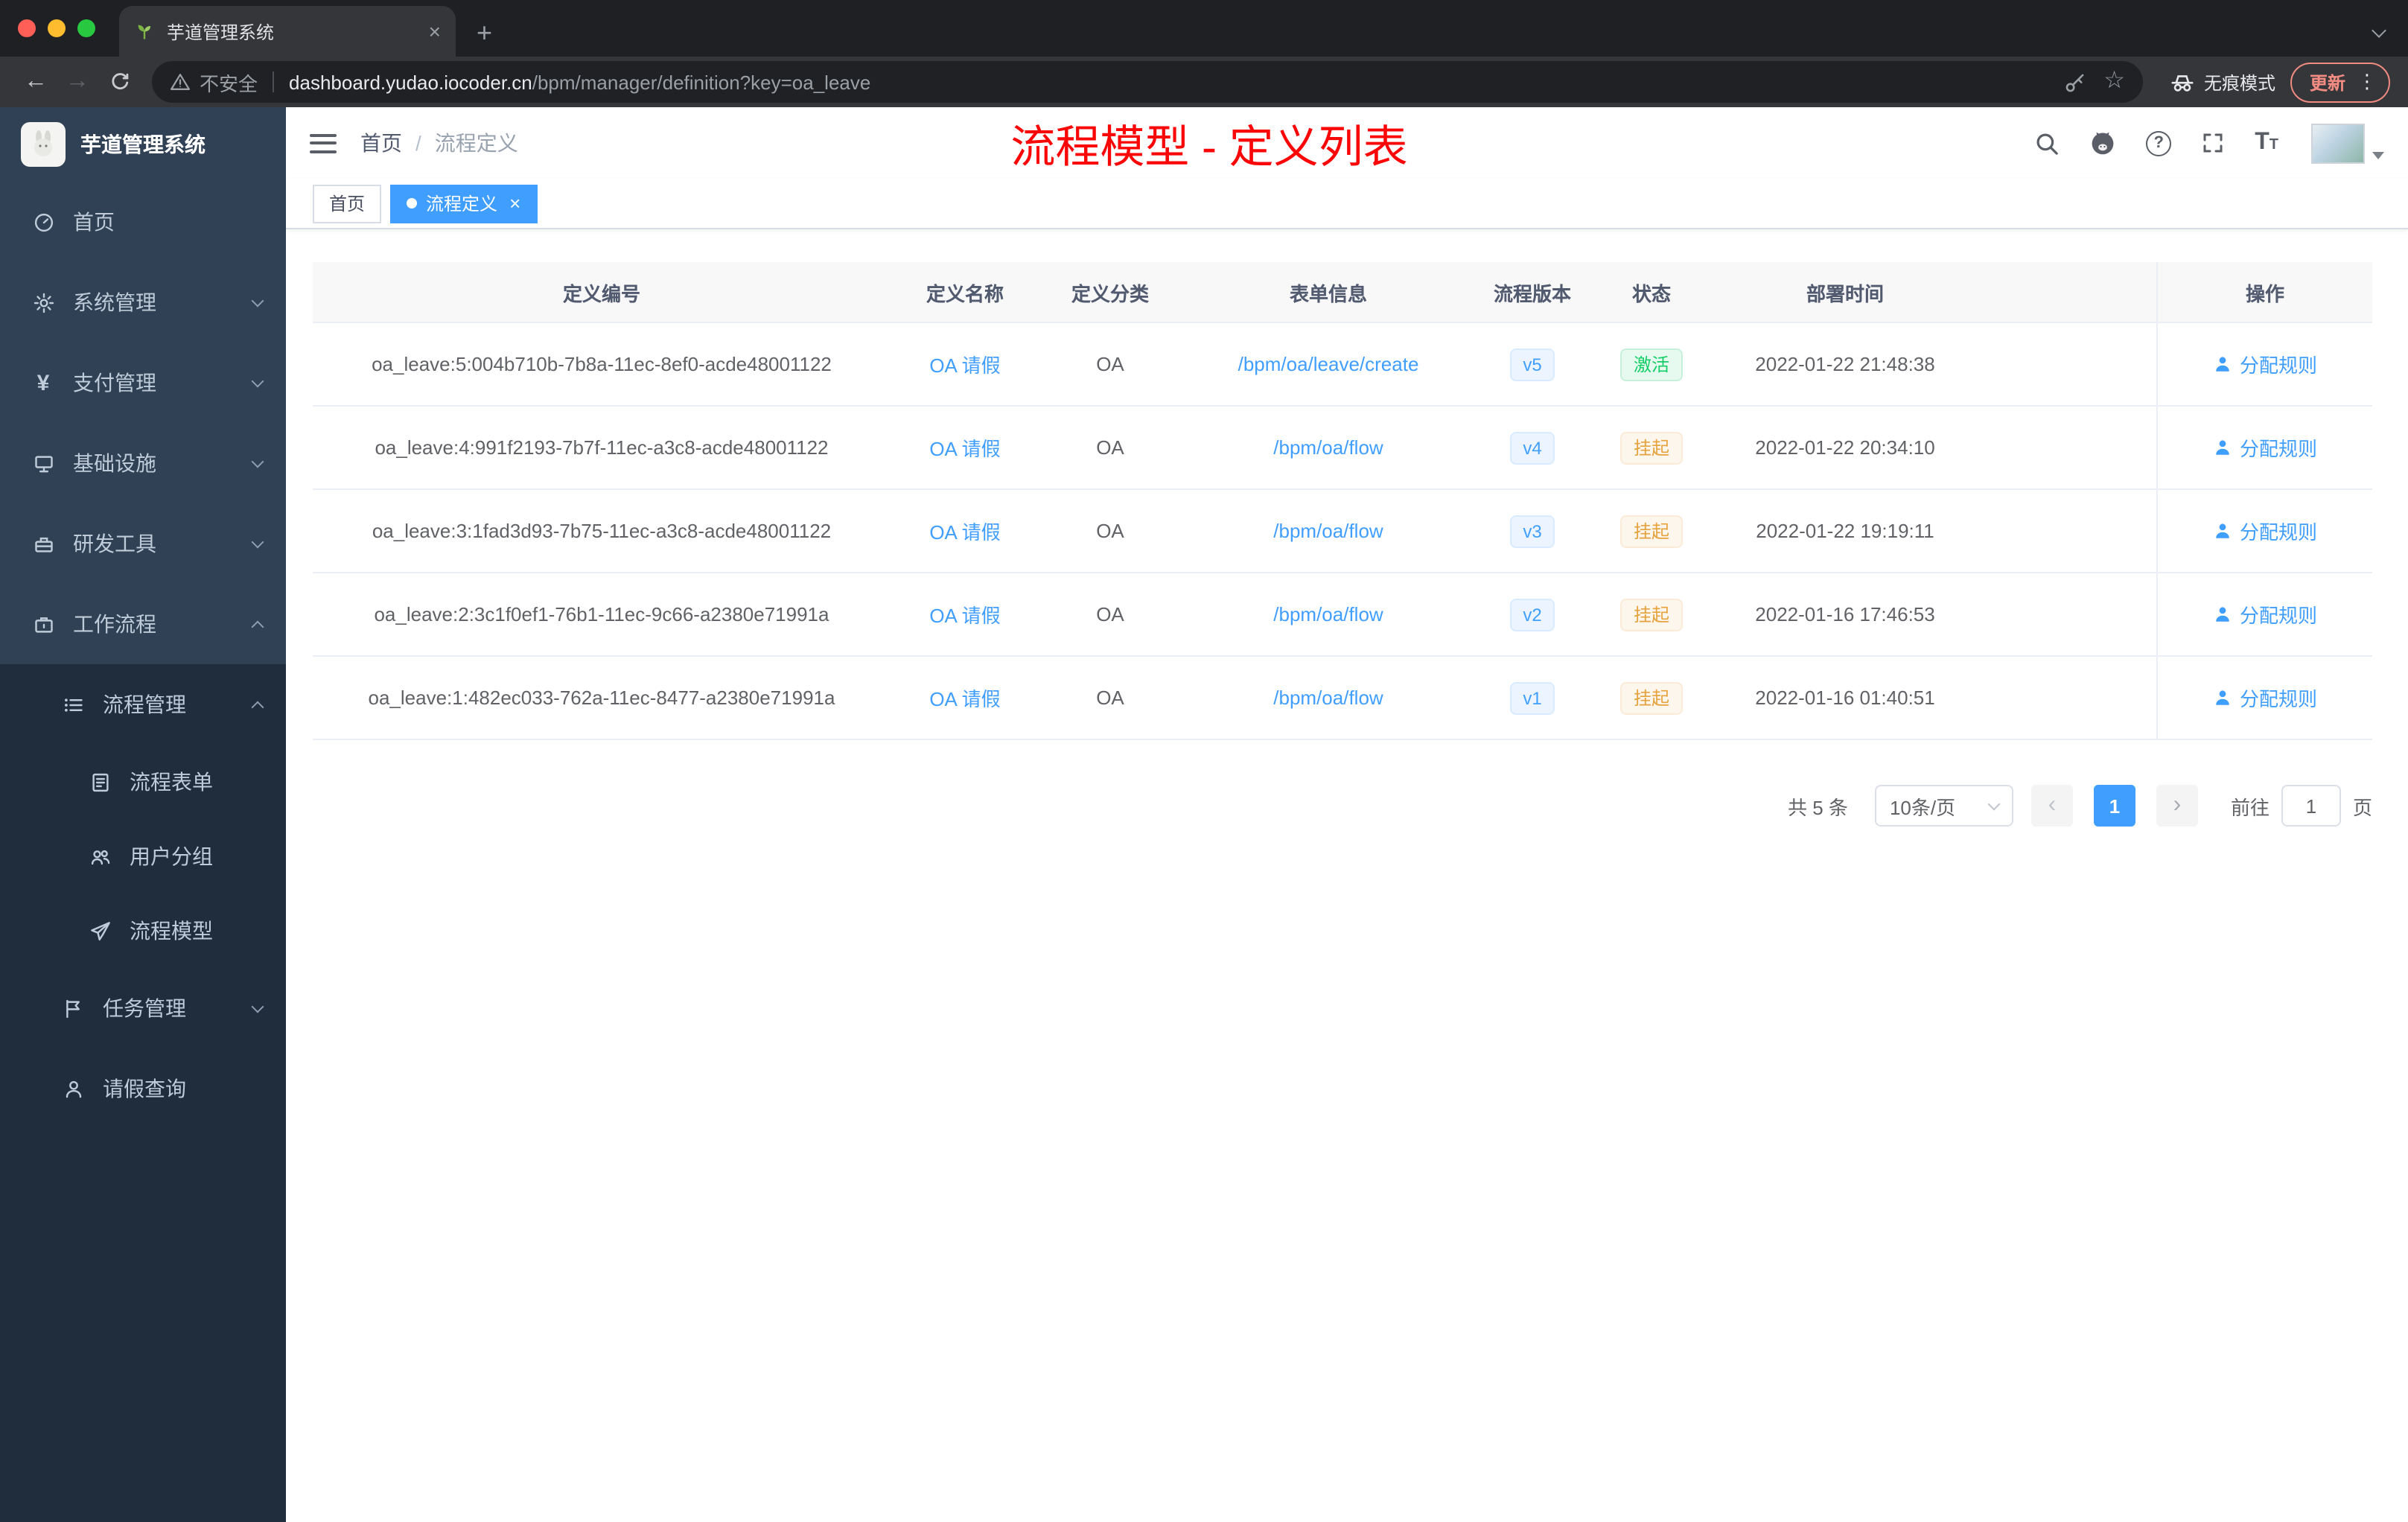  I want to click on tag-home: 首页, so click(347, 203).